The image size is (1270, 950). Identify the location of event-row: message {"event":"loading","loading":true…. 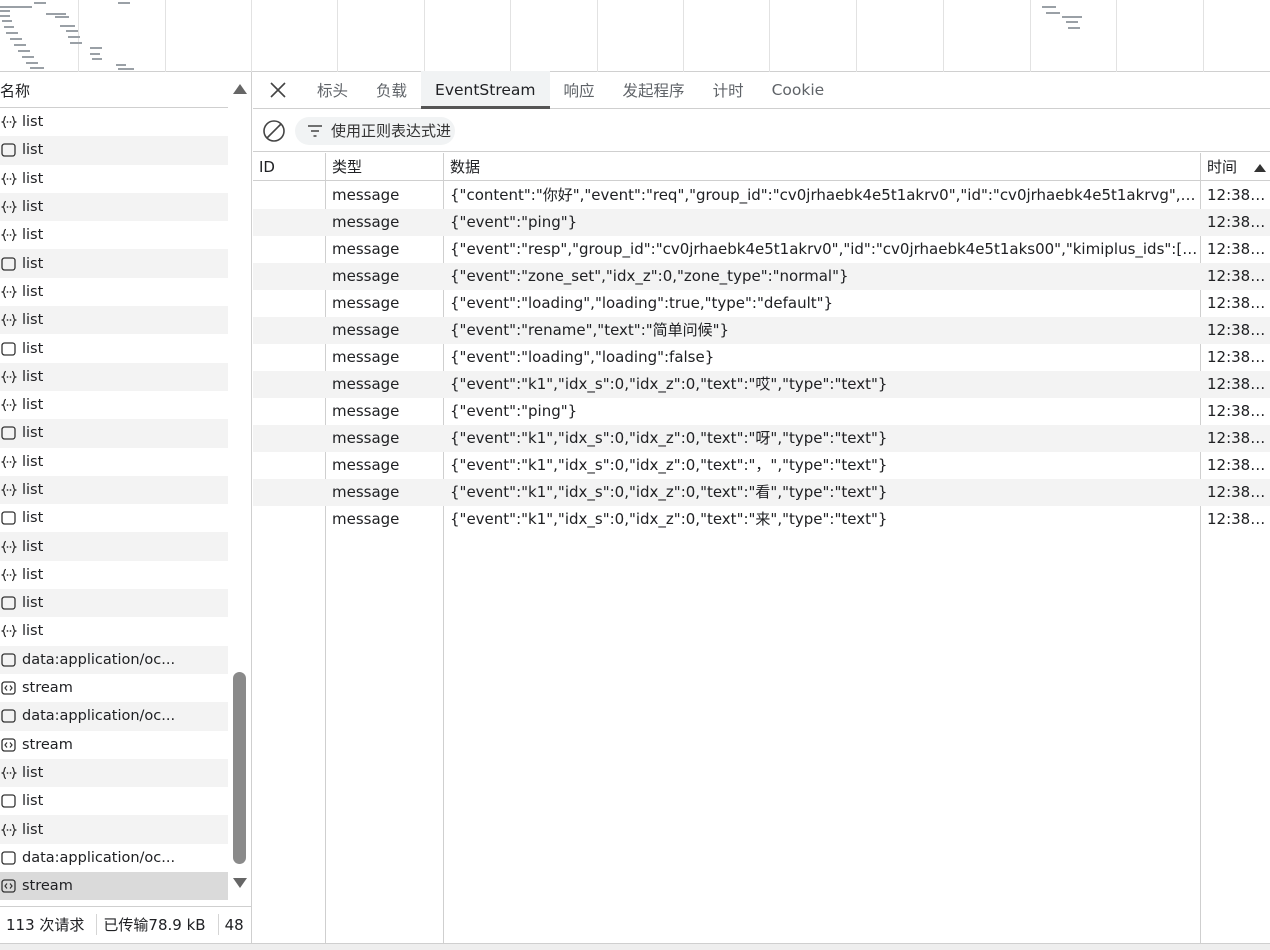
(761, 303).